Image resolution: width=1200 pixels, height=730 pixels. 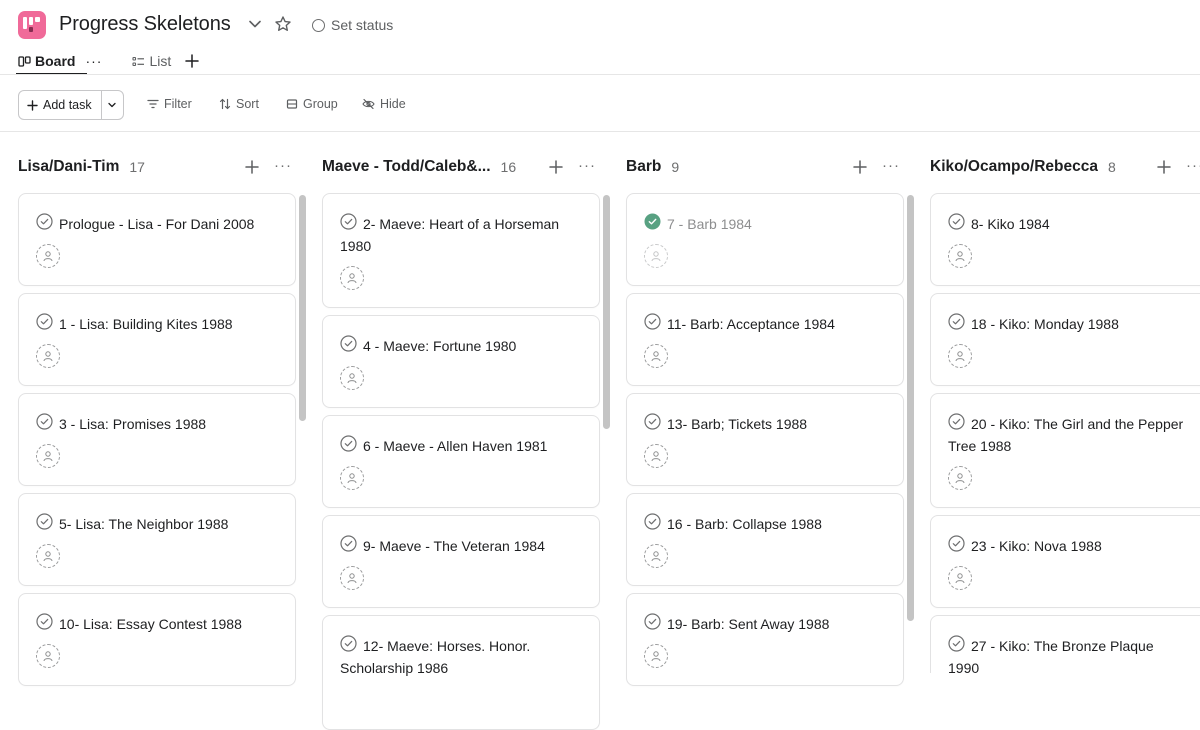 I want to click on task-card: 8- Kiko 1984, so click(x=1065, y=239).